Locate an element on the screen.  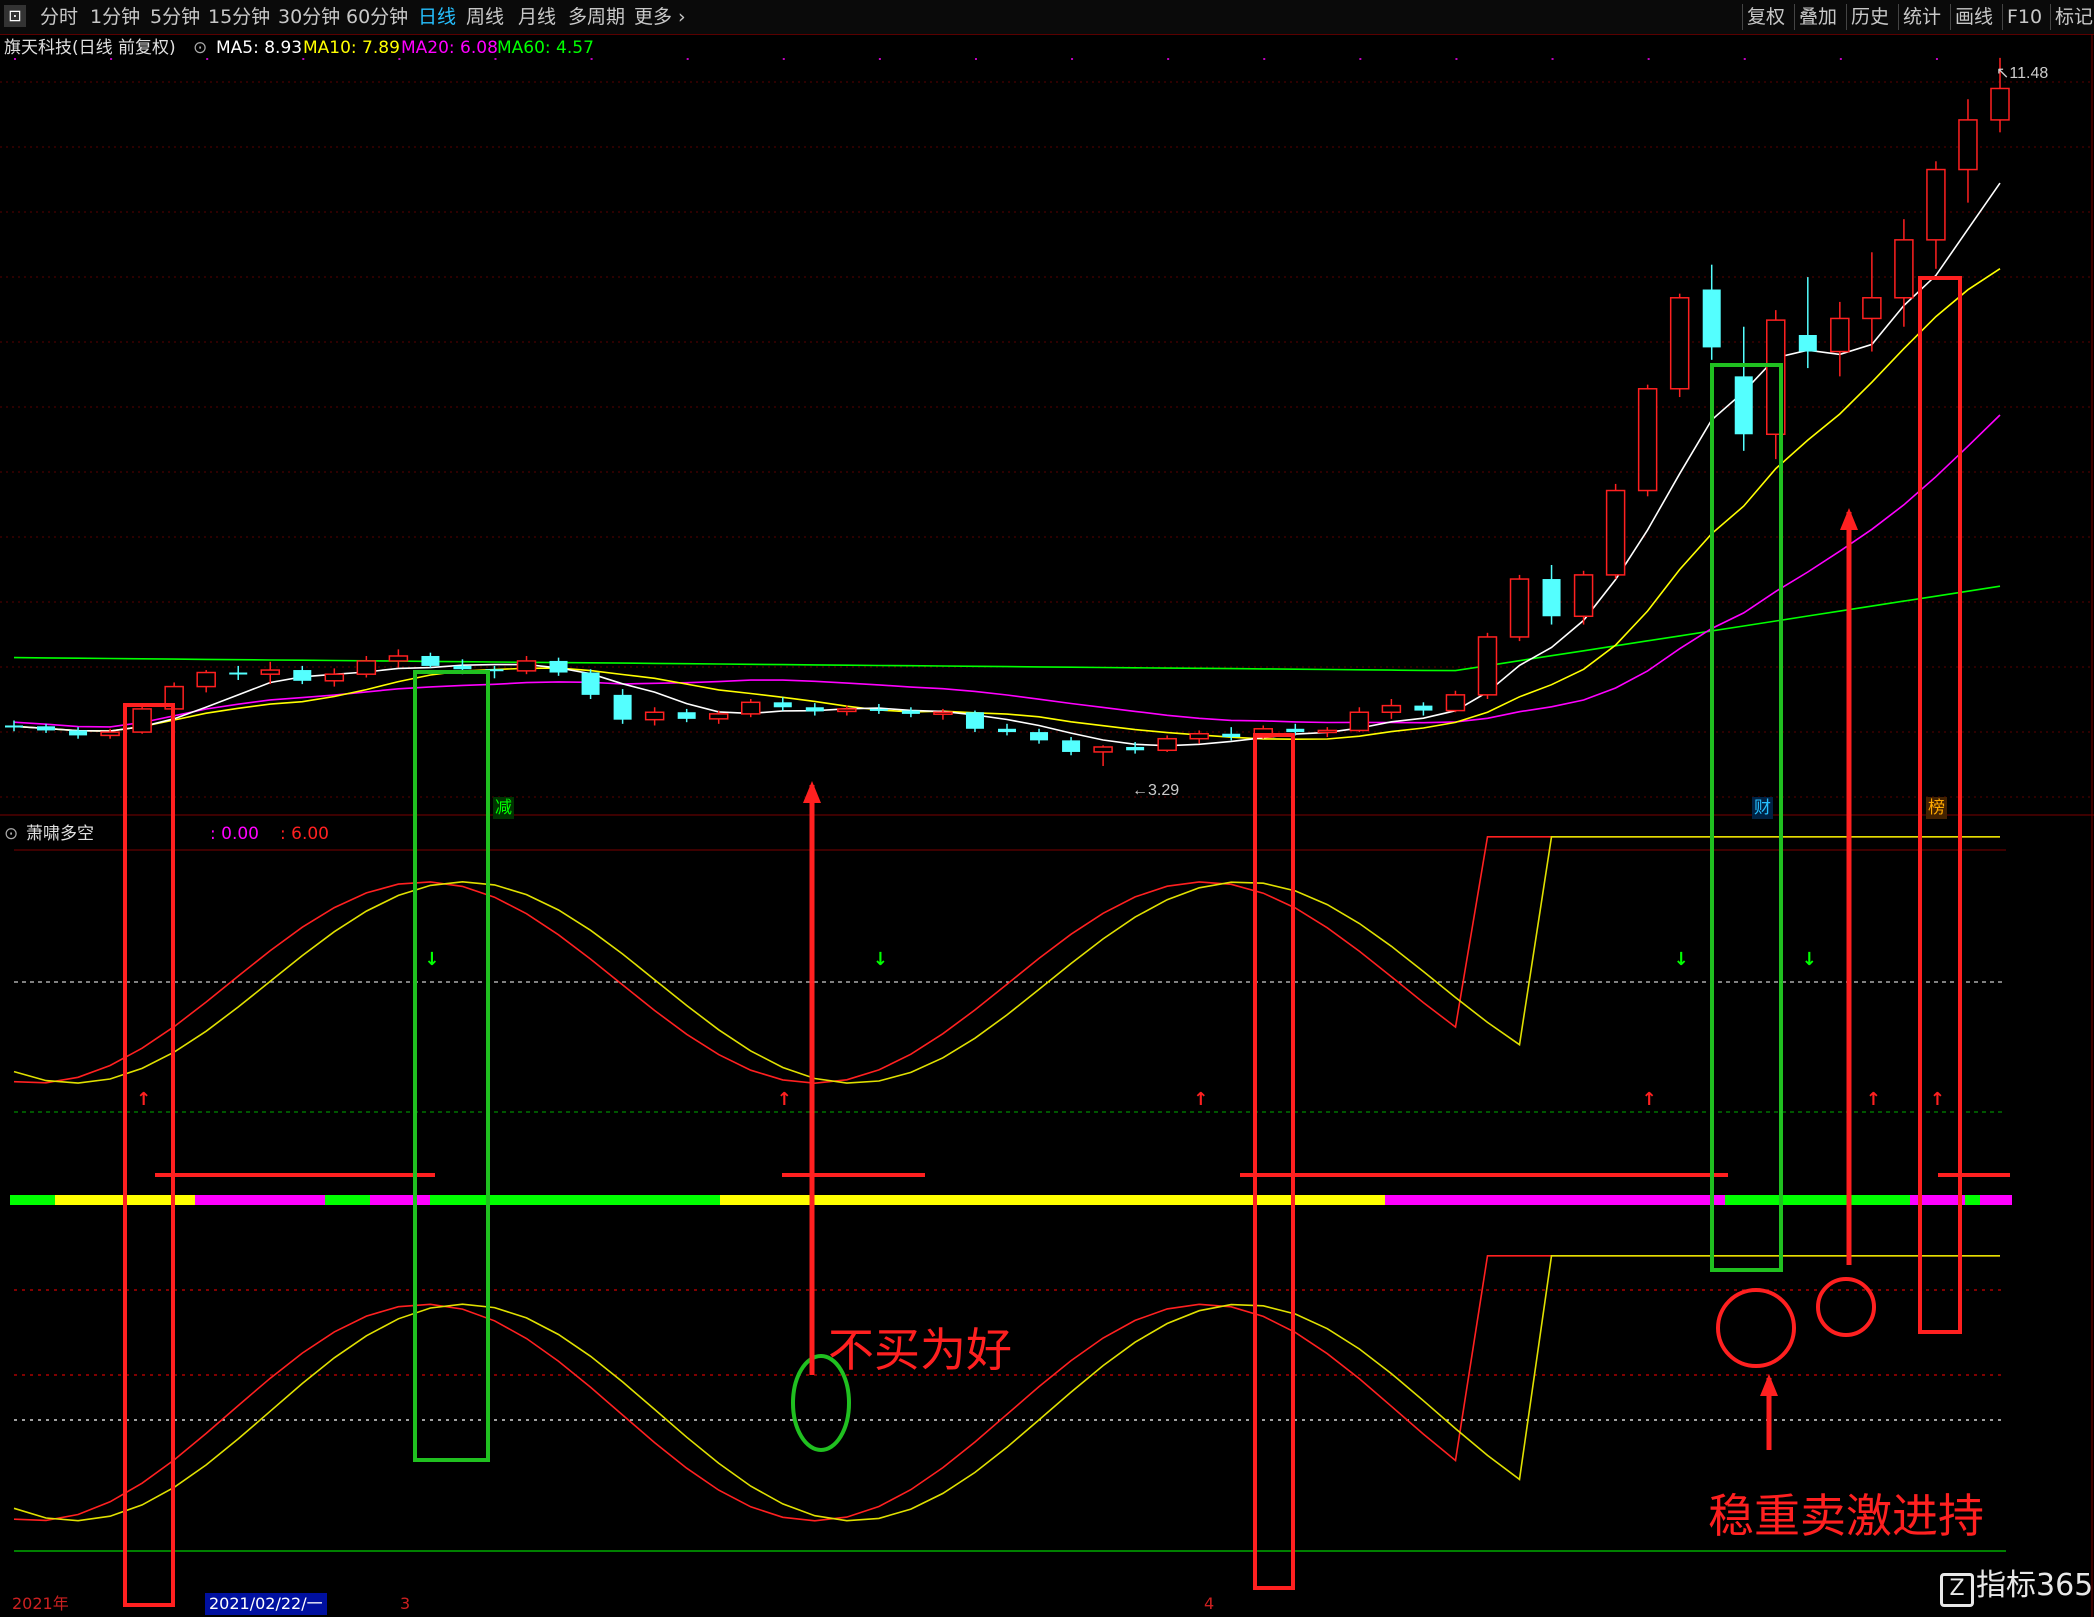
x-axis-label-march: 3 is located at coordinates (405, 1603).